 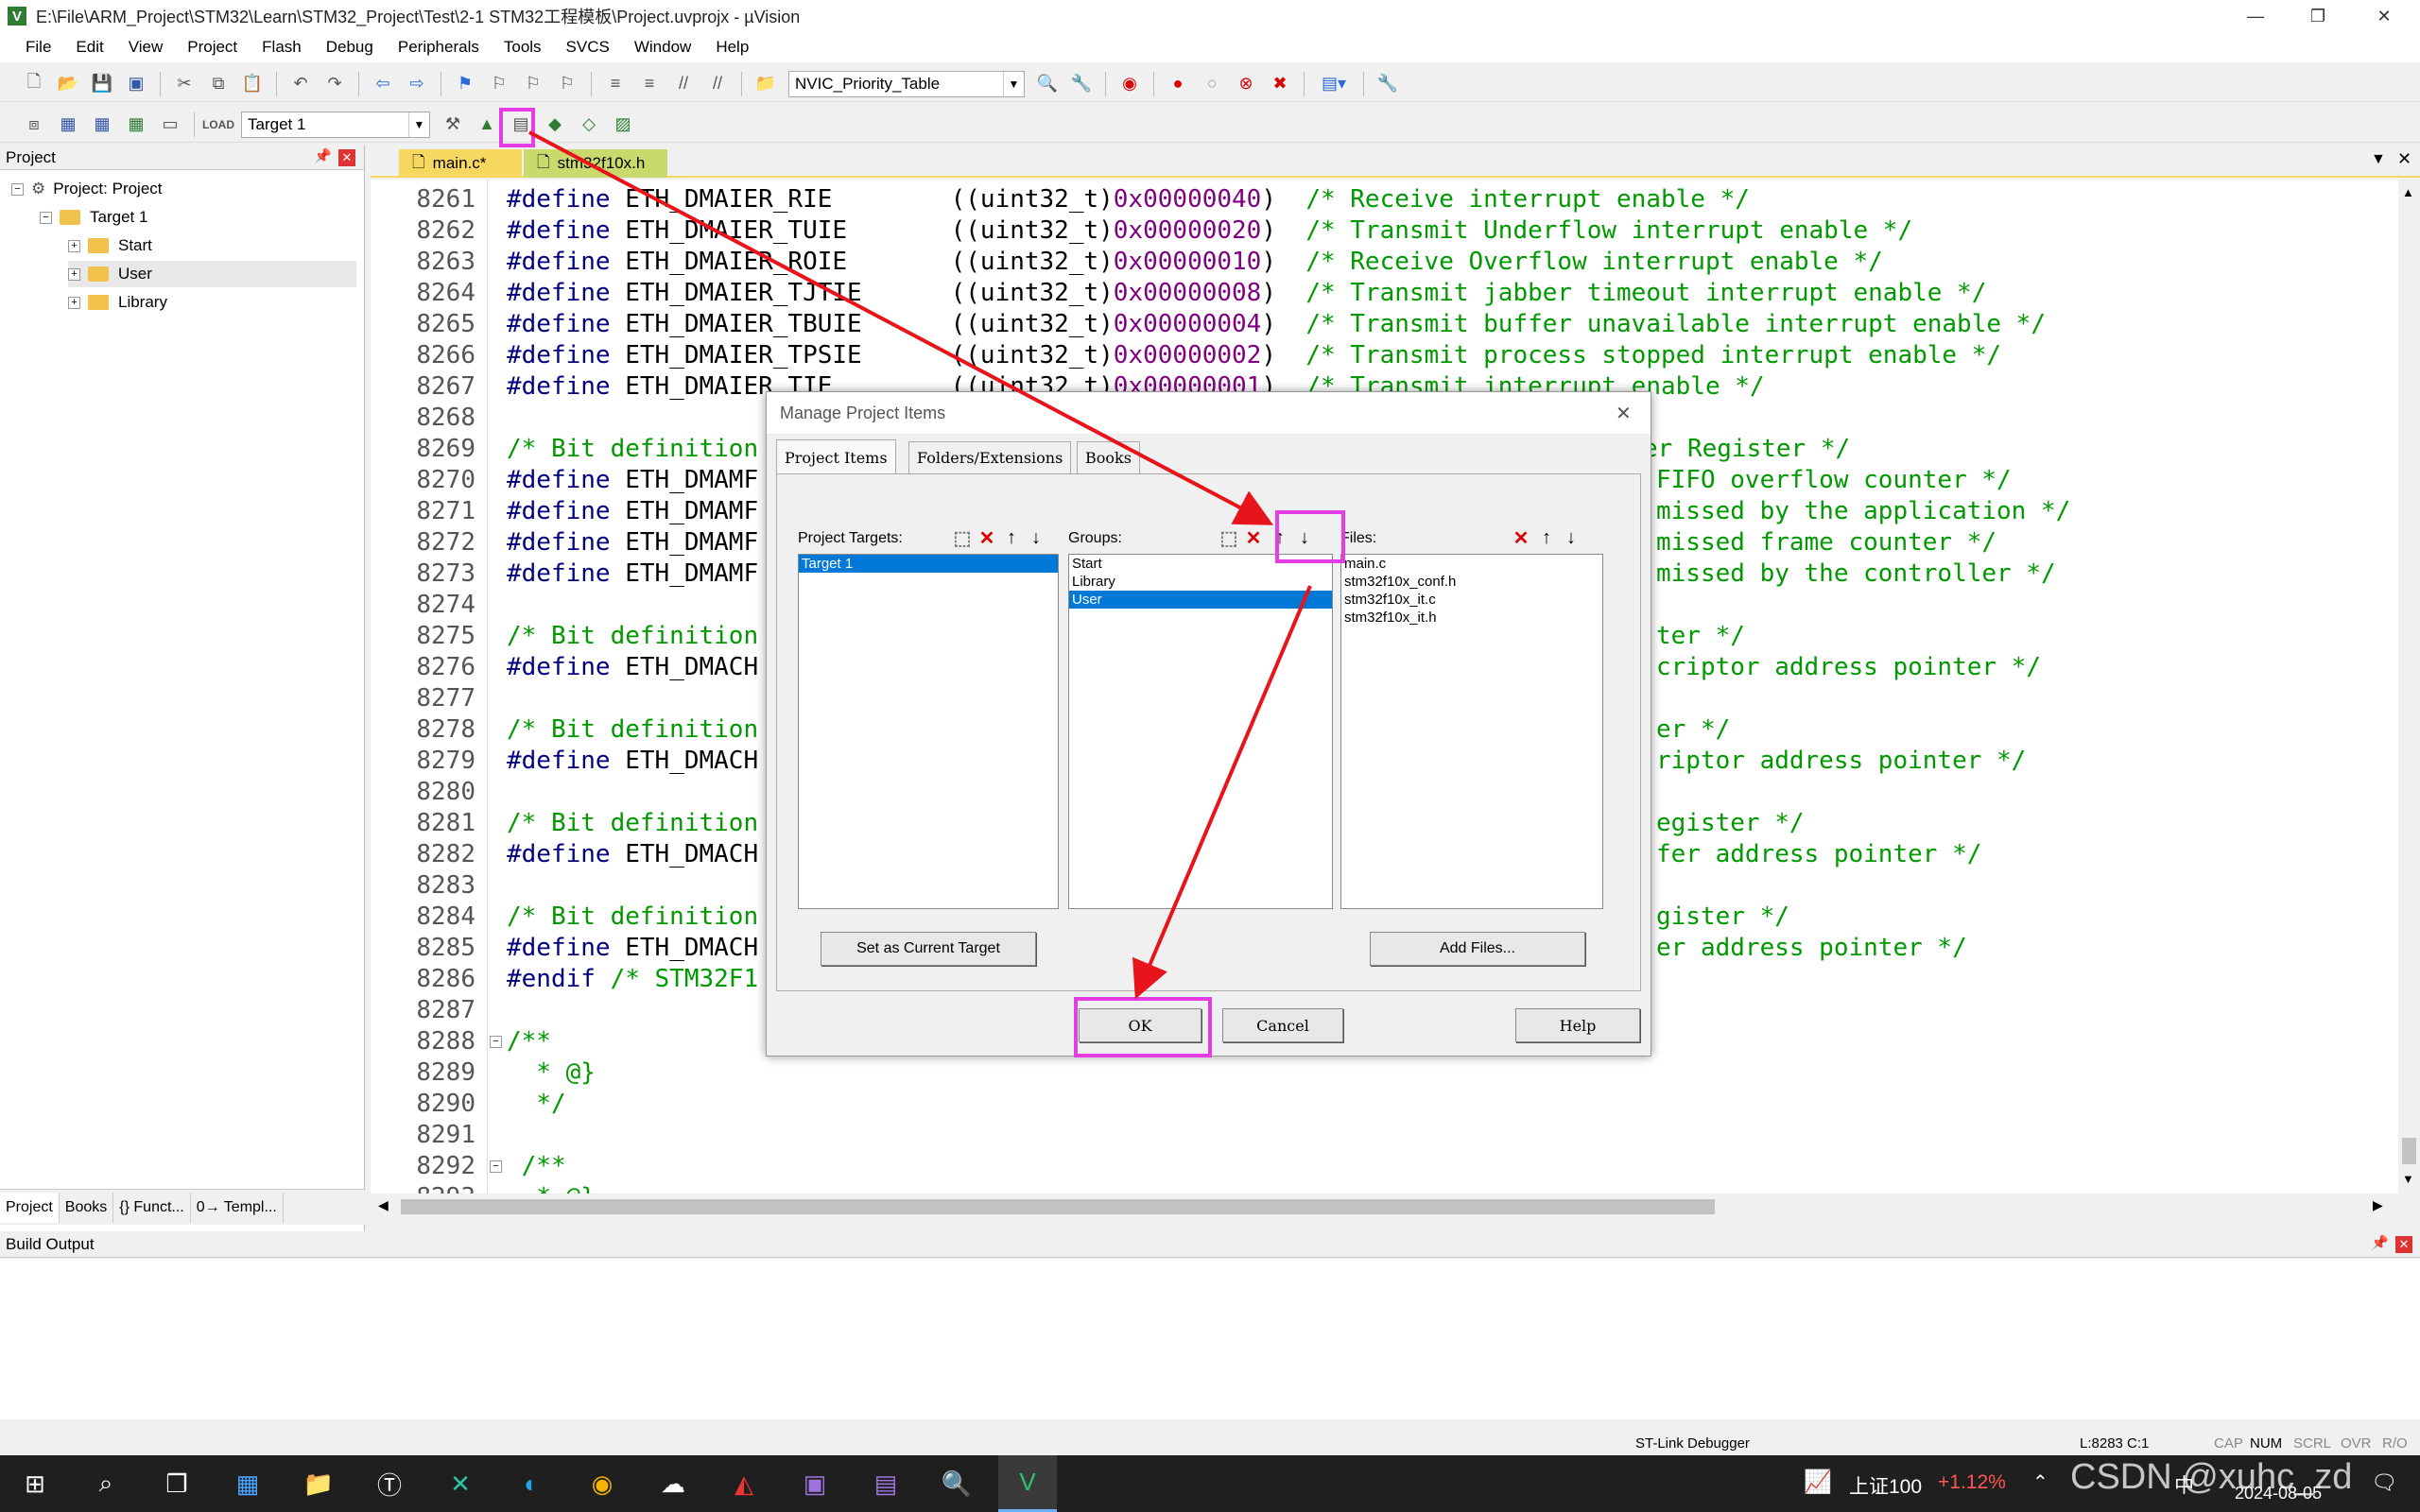 I want to click on arrow-to-group-arrows, so click(x=901, y=327).